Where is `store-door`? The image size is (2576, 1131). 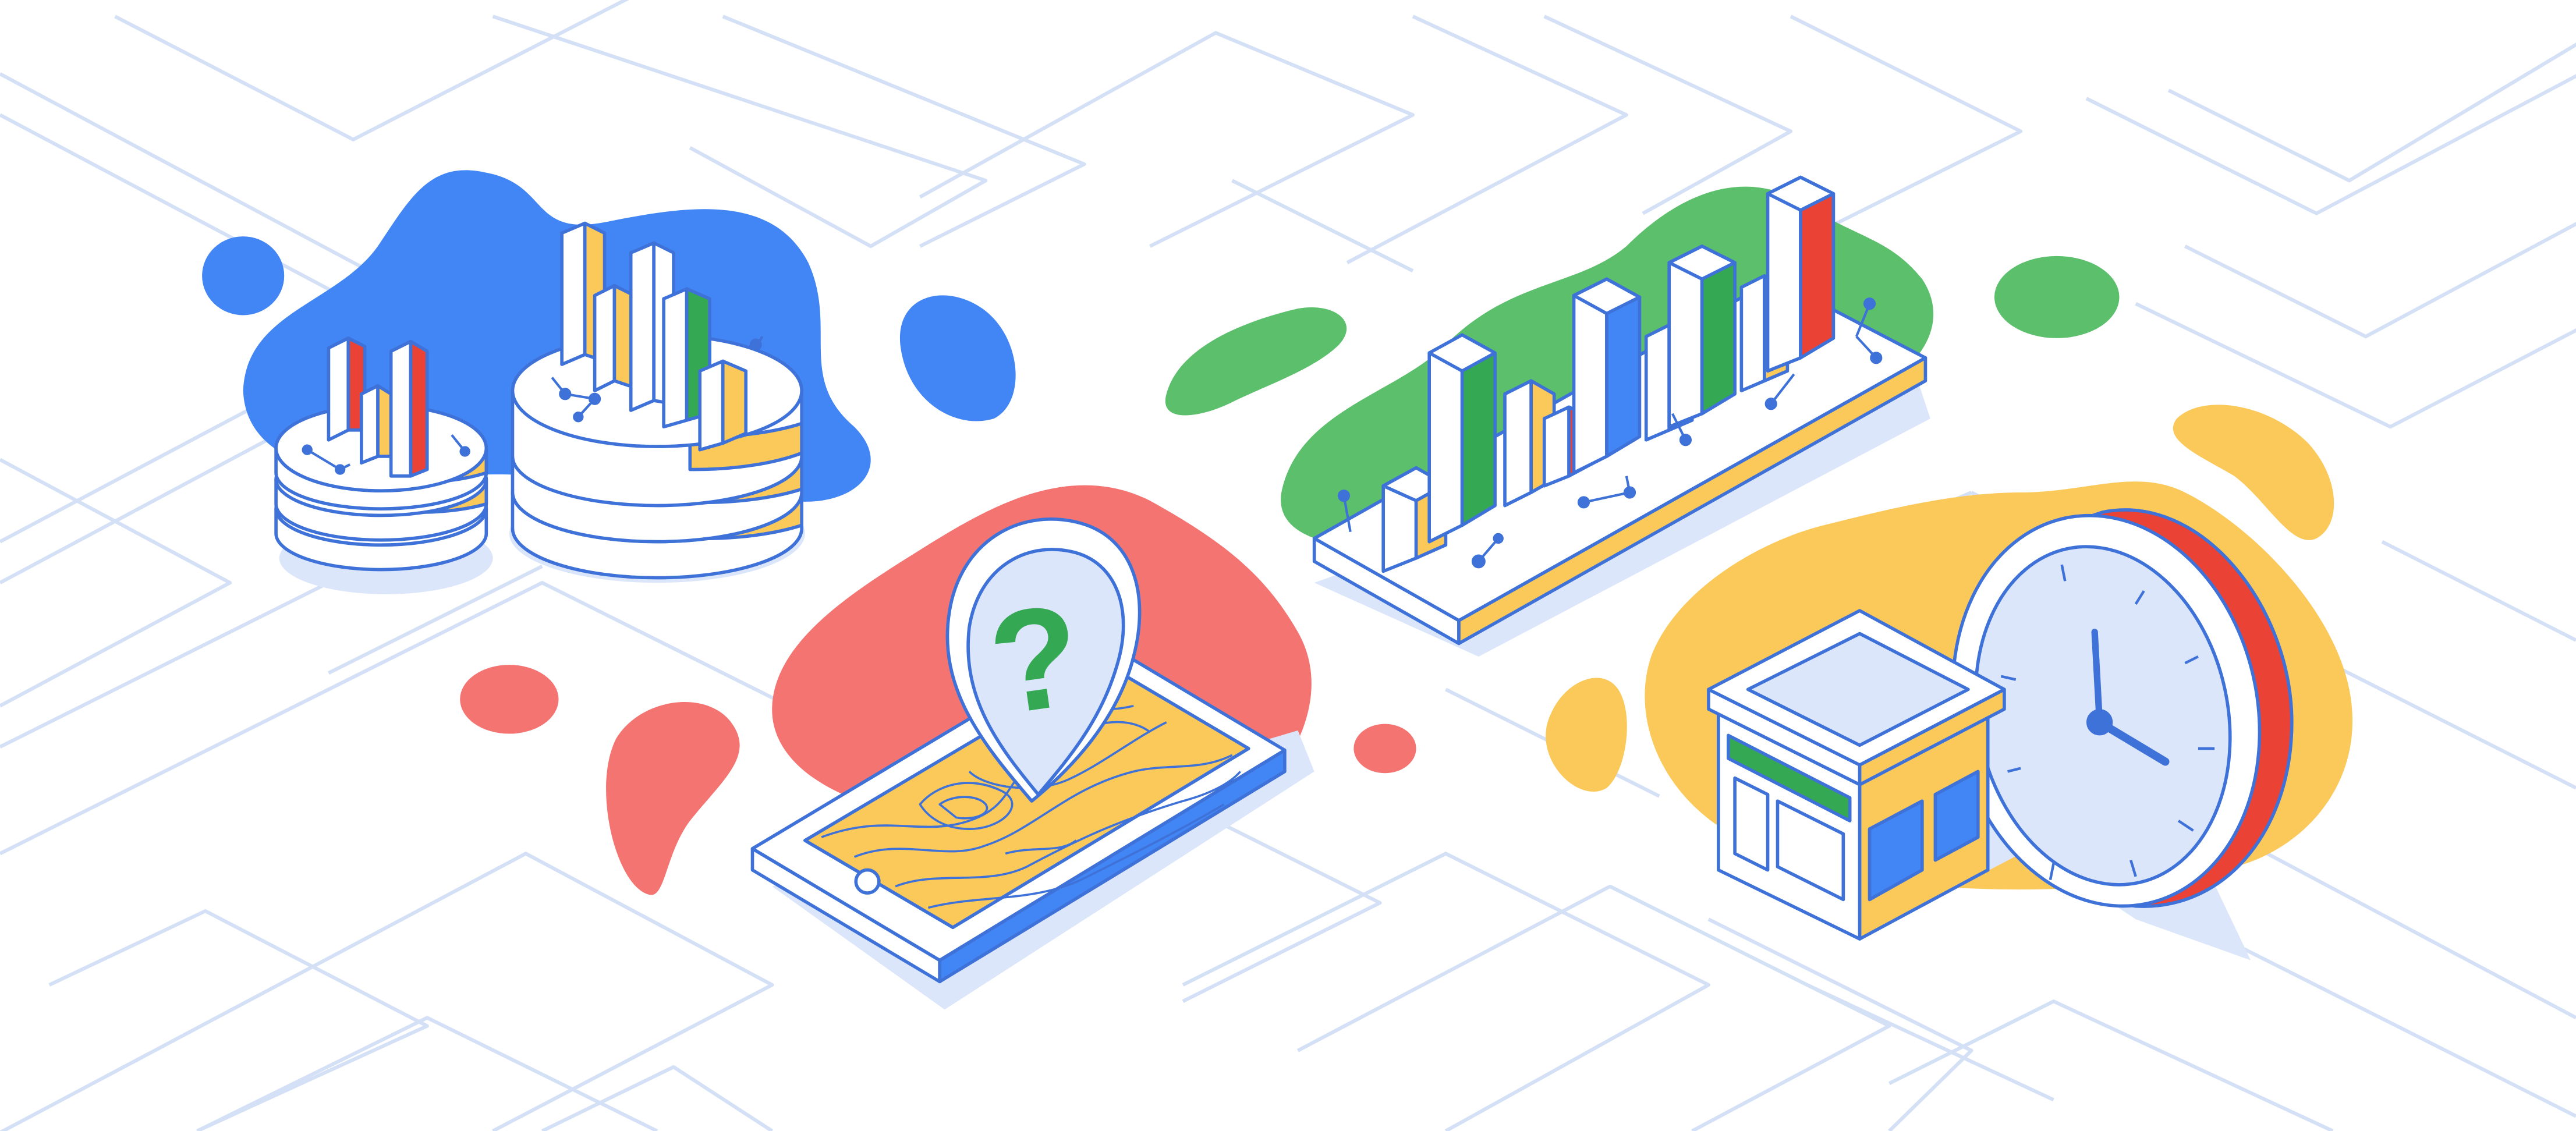 store-door is located at coordinates (1751, 824).